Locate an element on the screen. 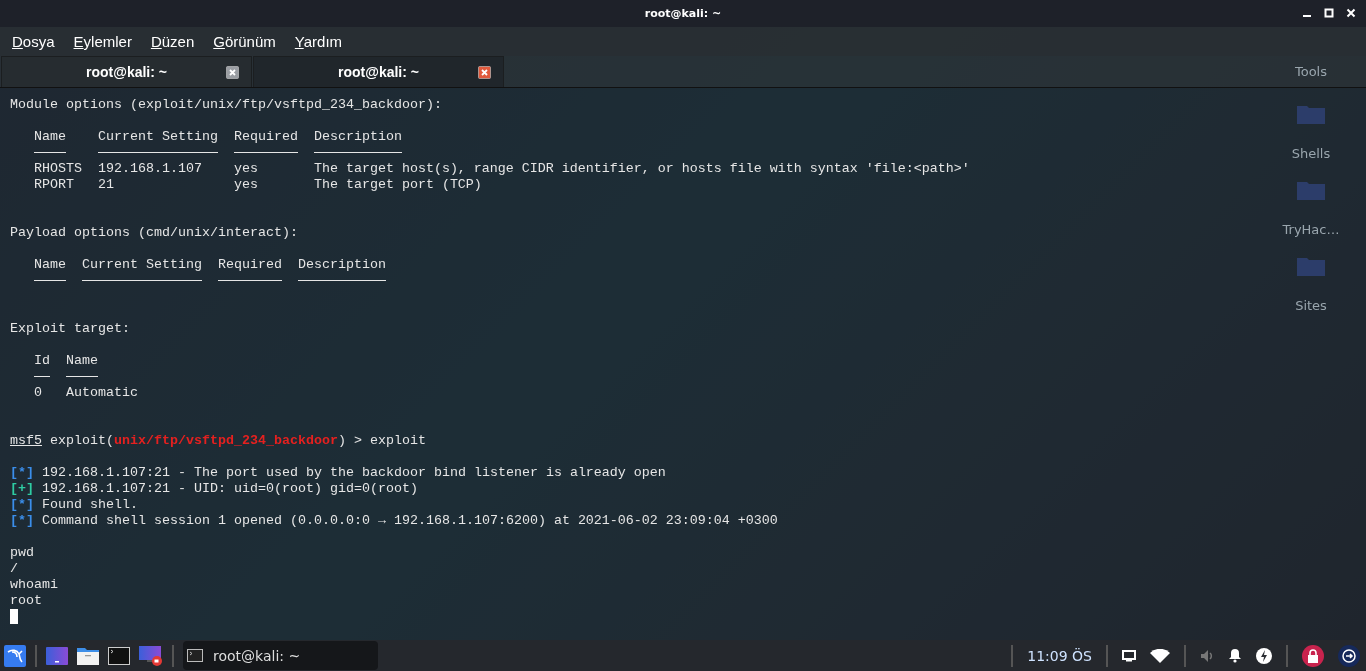 This screenshot has height=671, width=1366. clock: 11:09 ÖS is located at coordinates (1059, 655).